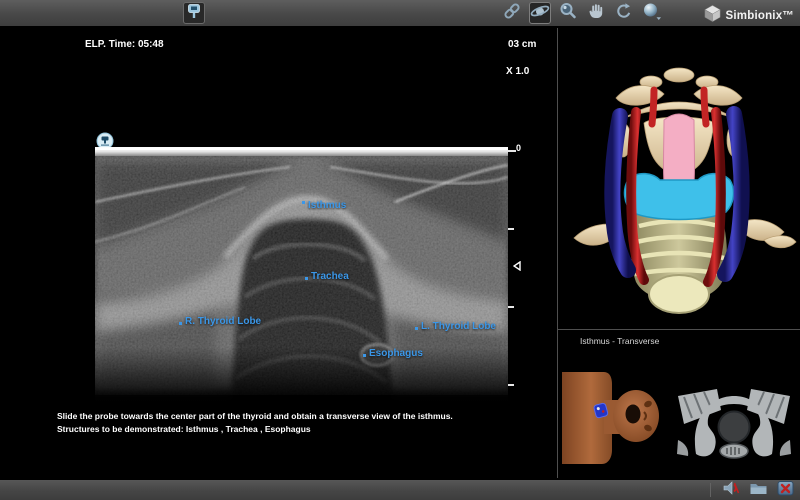  I want to click on brand-logo: Simbionix™, so click(748, 16).